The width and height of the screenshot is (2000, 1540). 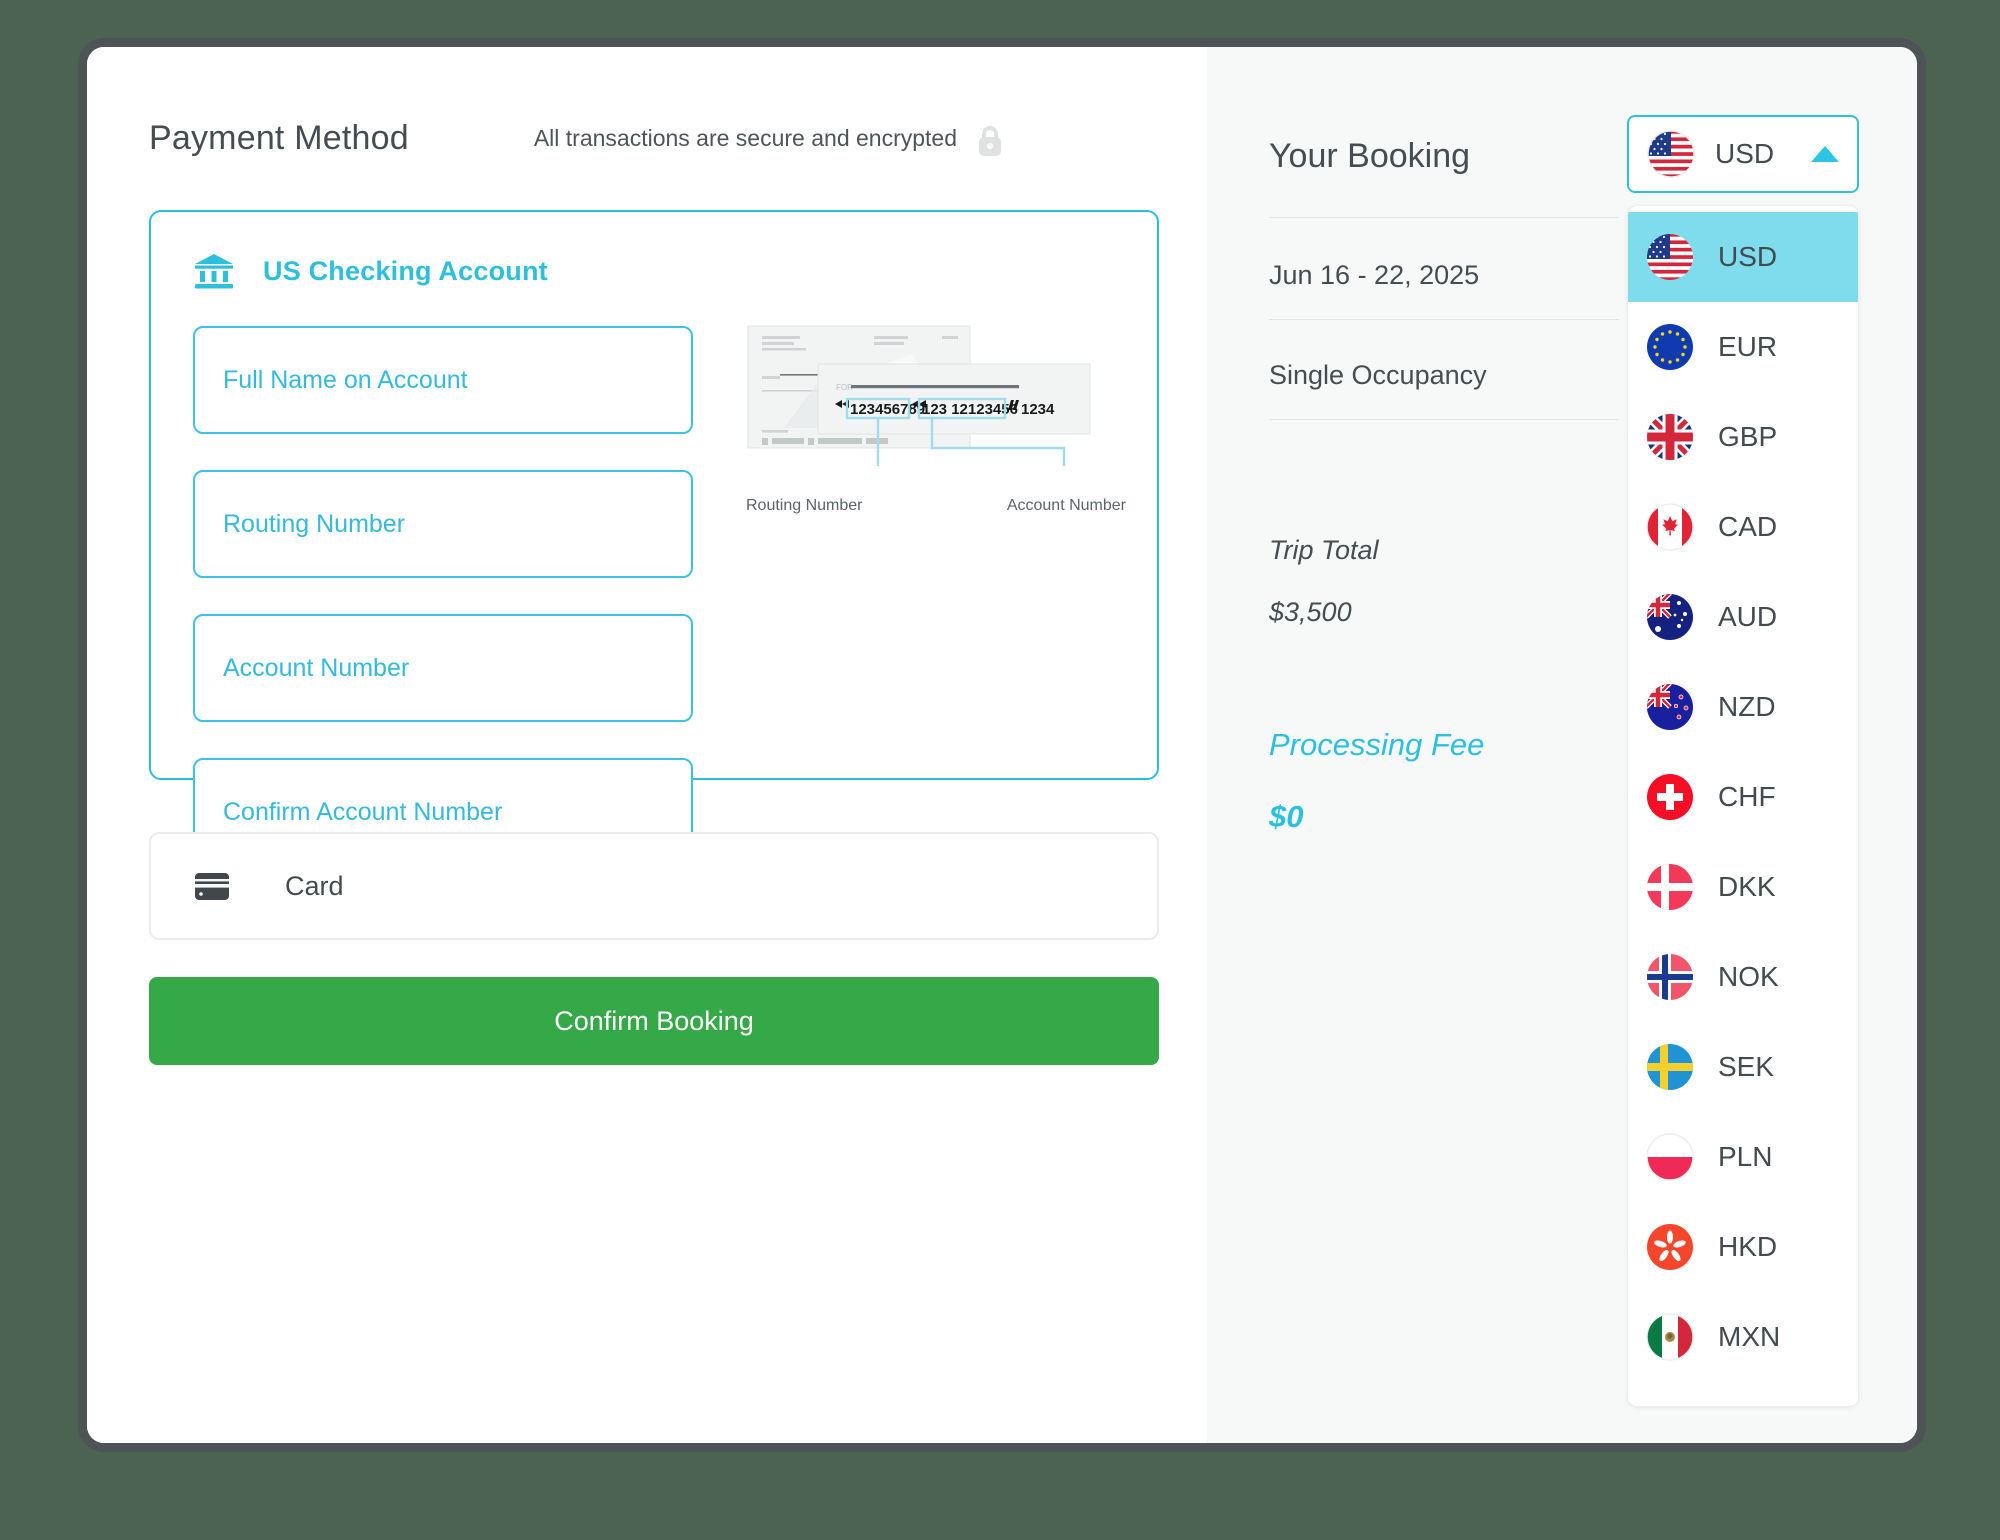 I want to click on flag-mx-icon, so click(x=1670, y=1337).